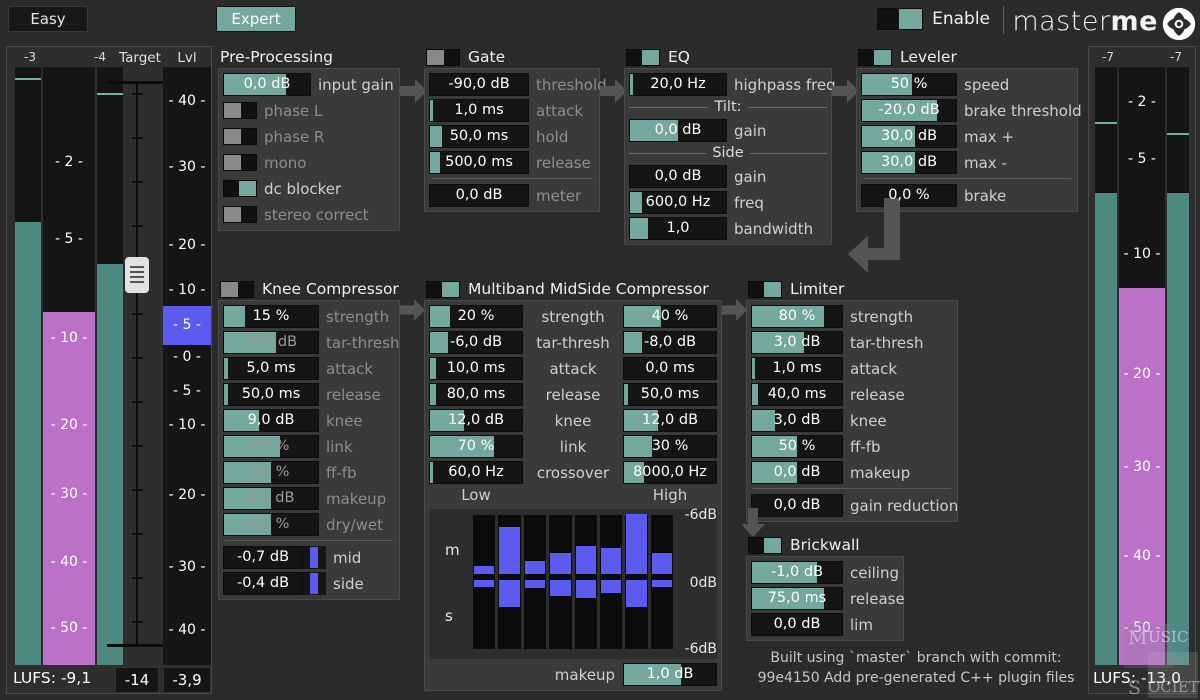 This screenshot has height=700, width=1200. Describe the element at coordinates (670, 674) in the screenshot. I see `multiband-makeup-slot: 1,0 dB` at that location.